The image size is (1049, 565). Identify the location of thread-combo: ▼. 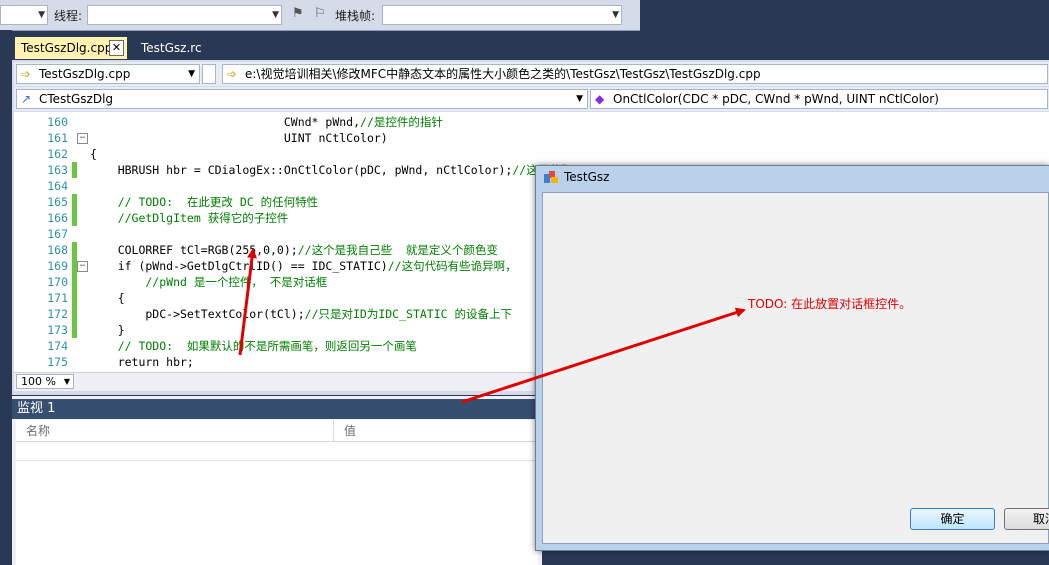
(184, 15).